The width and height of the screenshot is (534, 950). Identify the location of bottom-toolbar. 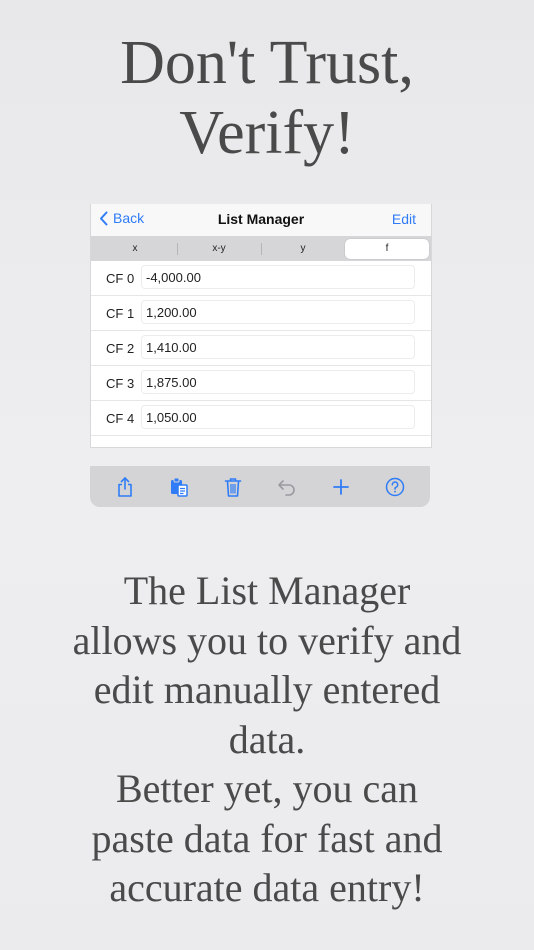
(260, 486).